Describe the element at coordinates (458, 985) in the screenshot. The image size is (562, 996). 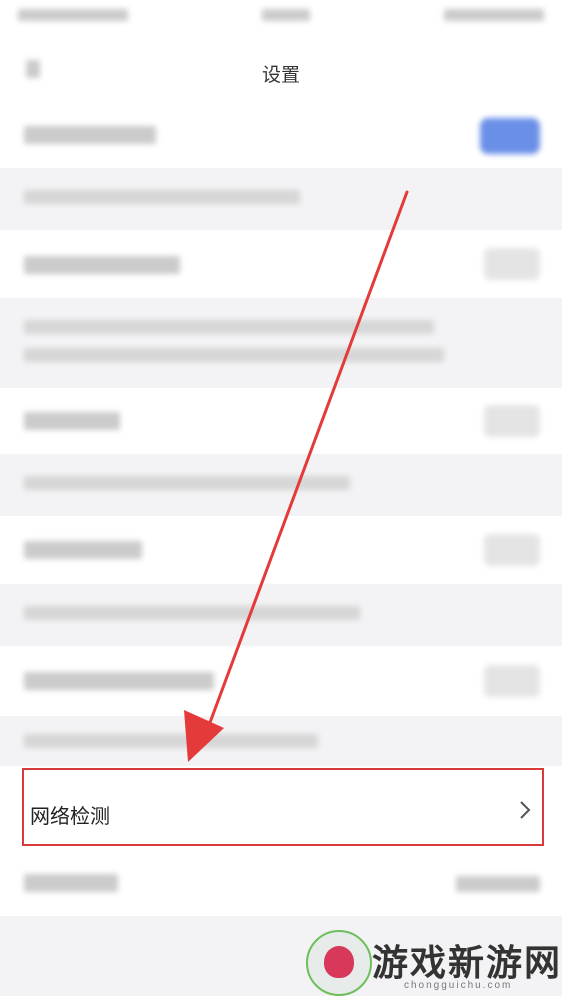
I see `watermark-url: chongguichu.com` at that location.